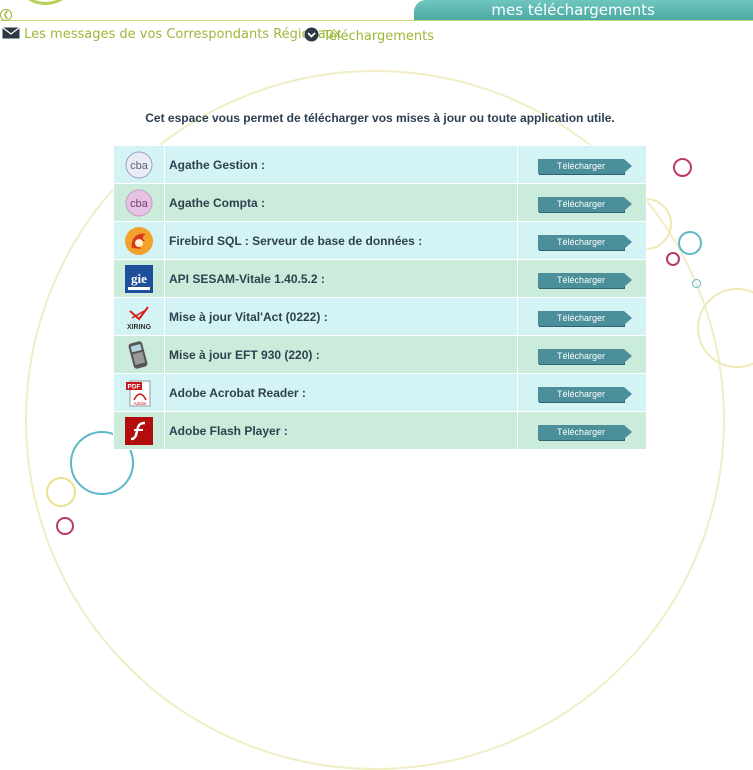  I want to click on item-name: Agathe Compta :, so click(341, 202).